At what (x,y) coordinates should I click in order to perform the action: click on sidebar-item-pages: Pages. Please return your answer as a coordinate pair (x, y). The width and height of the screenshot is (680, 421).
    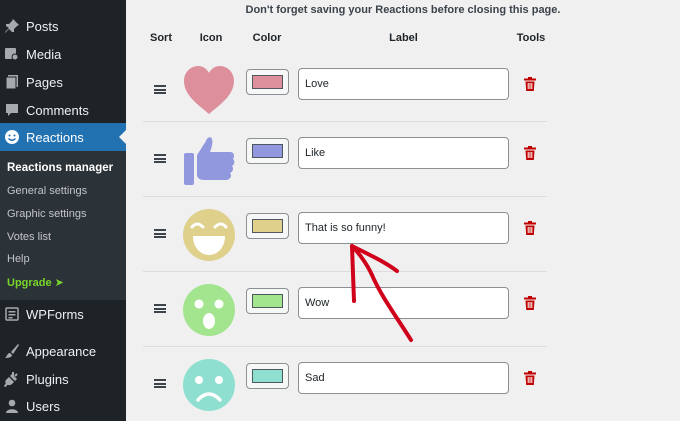
    Looking at the image, I should click on (63, 82).